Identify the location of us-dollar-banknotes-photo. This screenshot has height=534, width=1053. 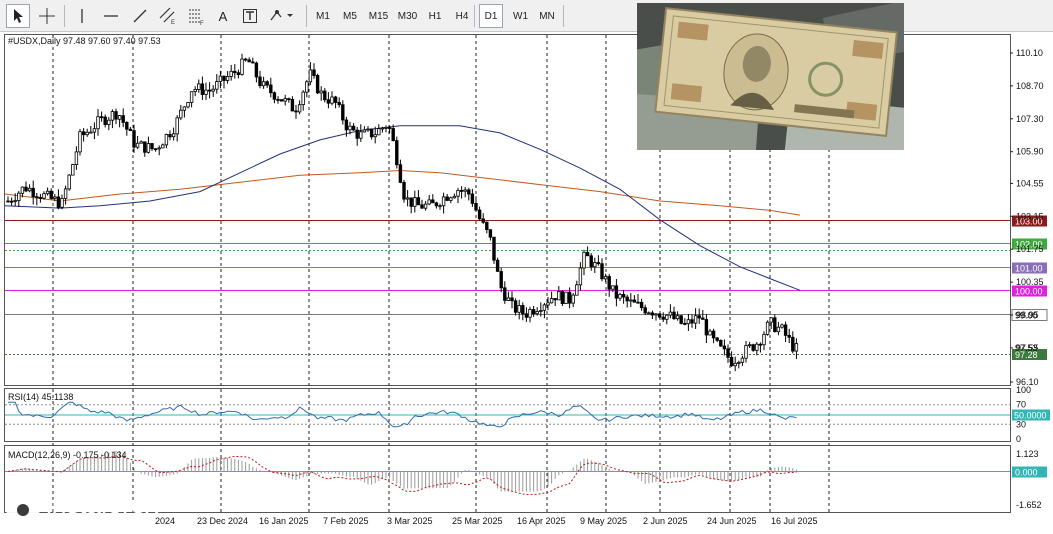
(770, 76).